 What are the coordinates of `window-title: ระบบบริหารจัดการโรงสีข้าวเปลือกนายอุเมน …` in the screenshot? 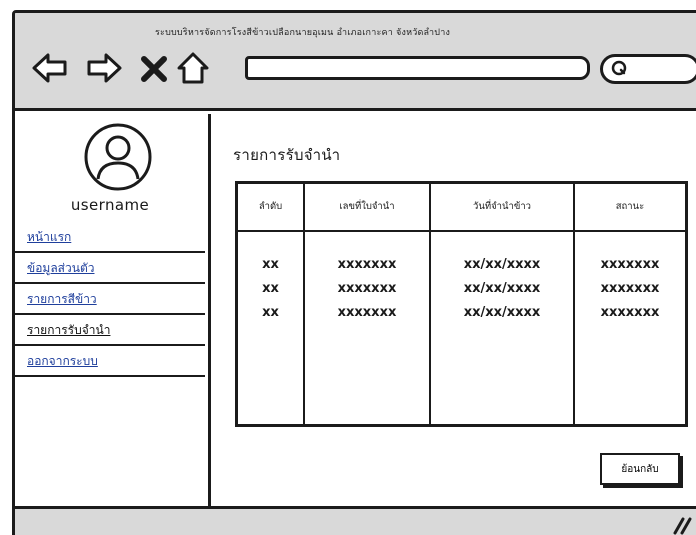 It's located at (303, 33).